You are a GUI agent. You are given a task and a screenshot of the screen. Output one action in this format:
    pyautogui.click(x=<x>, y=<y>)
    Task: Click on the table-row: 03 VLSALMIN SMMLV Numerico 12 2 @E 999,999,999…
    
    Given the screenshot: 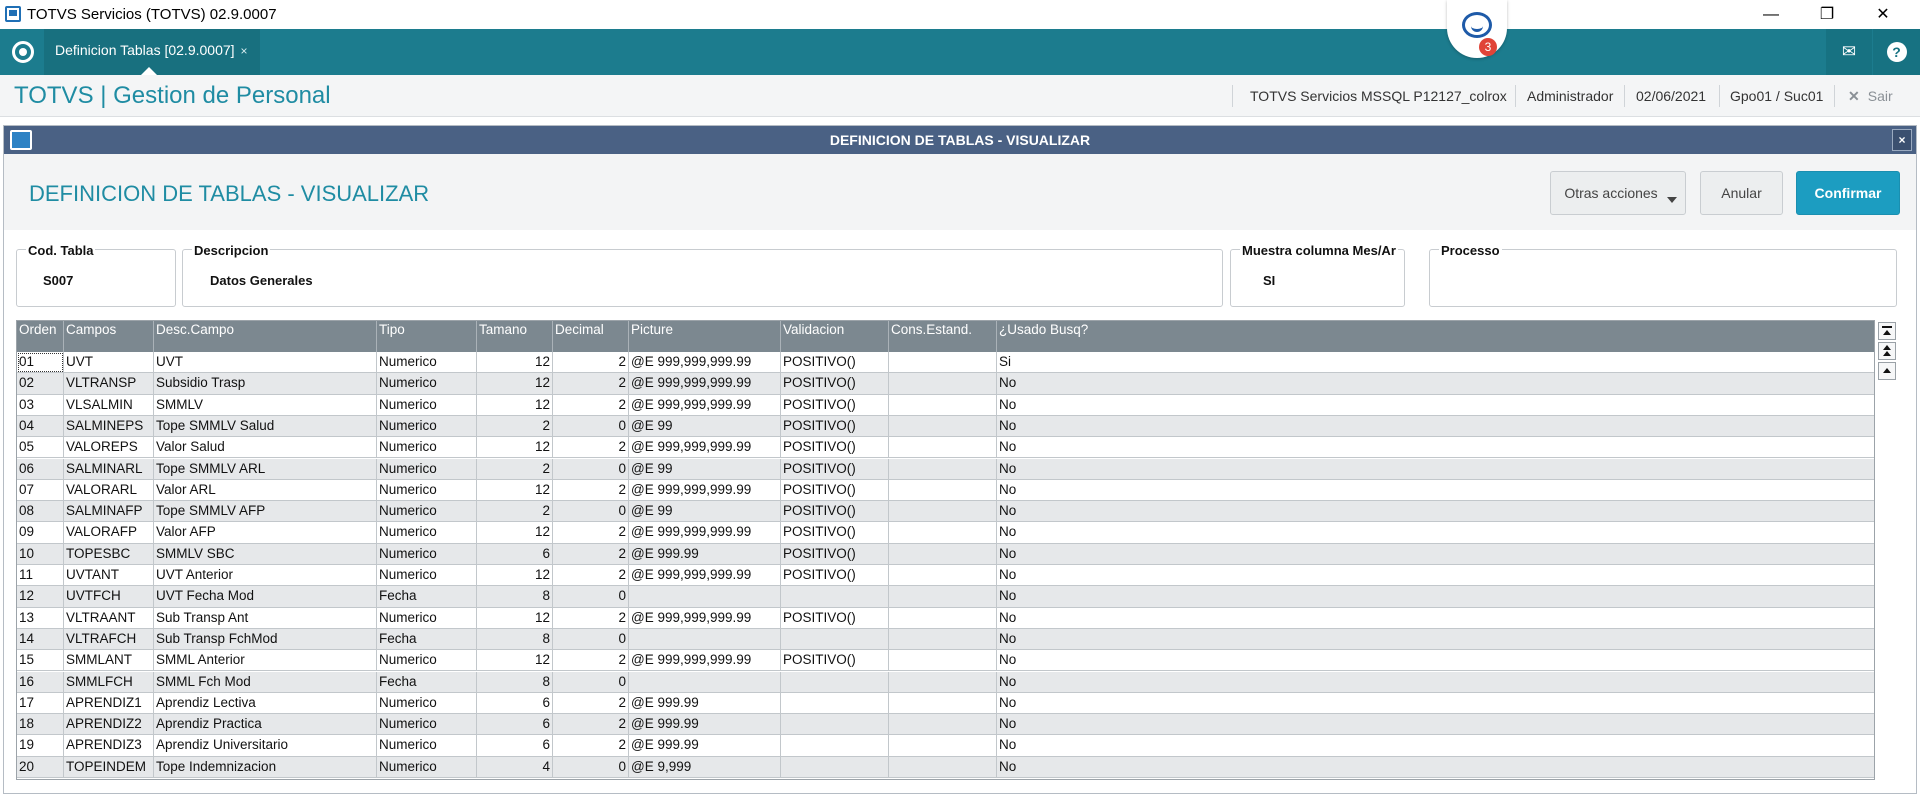 What is the action you would take?
    pyautogui.click(x=945, y=405)
    